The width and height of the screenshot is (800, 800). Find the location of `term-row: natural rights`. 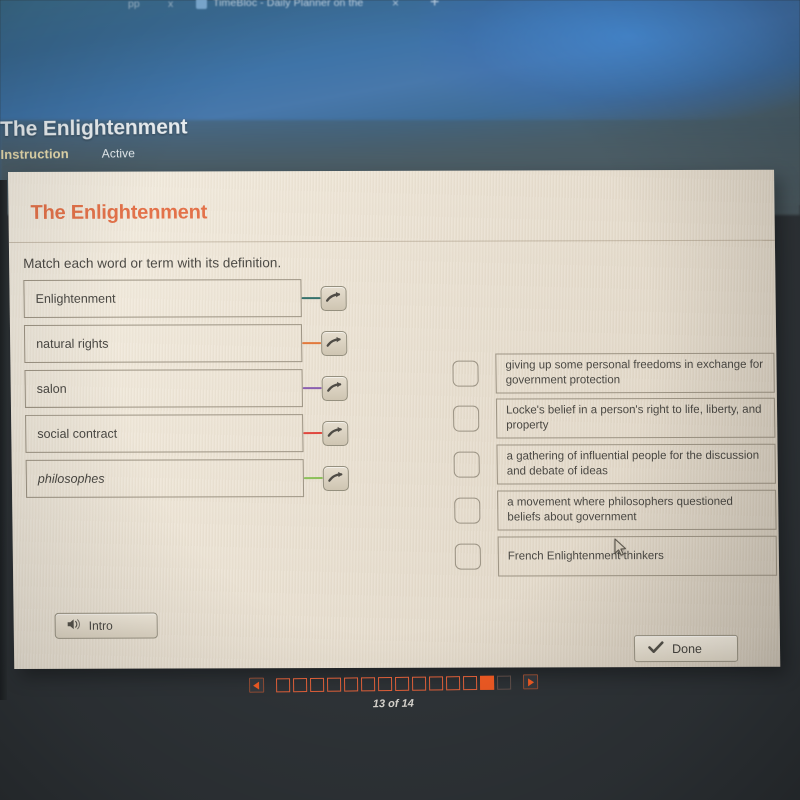

term-row: natural rights is located at coordinates (188, 343).